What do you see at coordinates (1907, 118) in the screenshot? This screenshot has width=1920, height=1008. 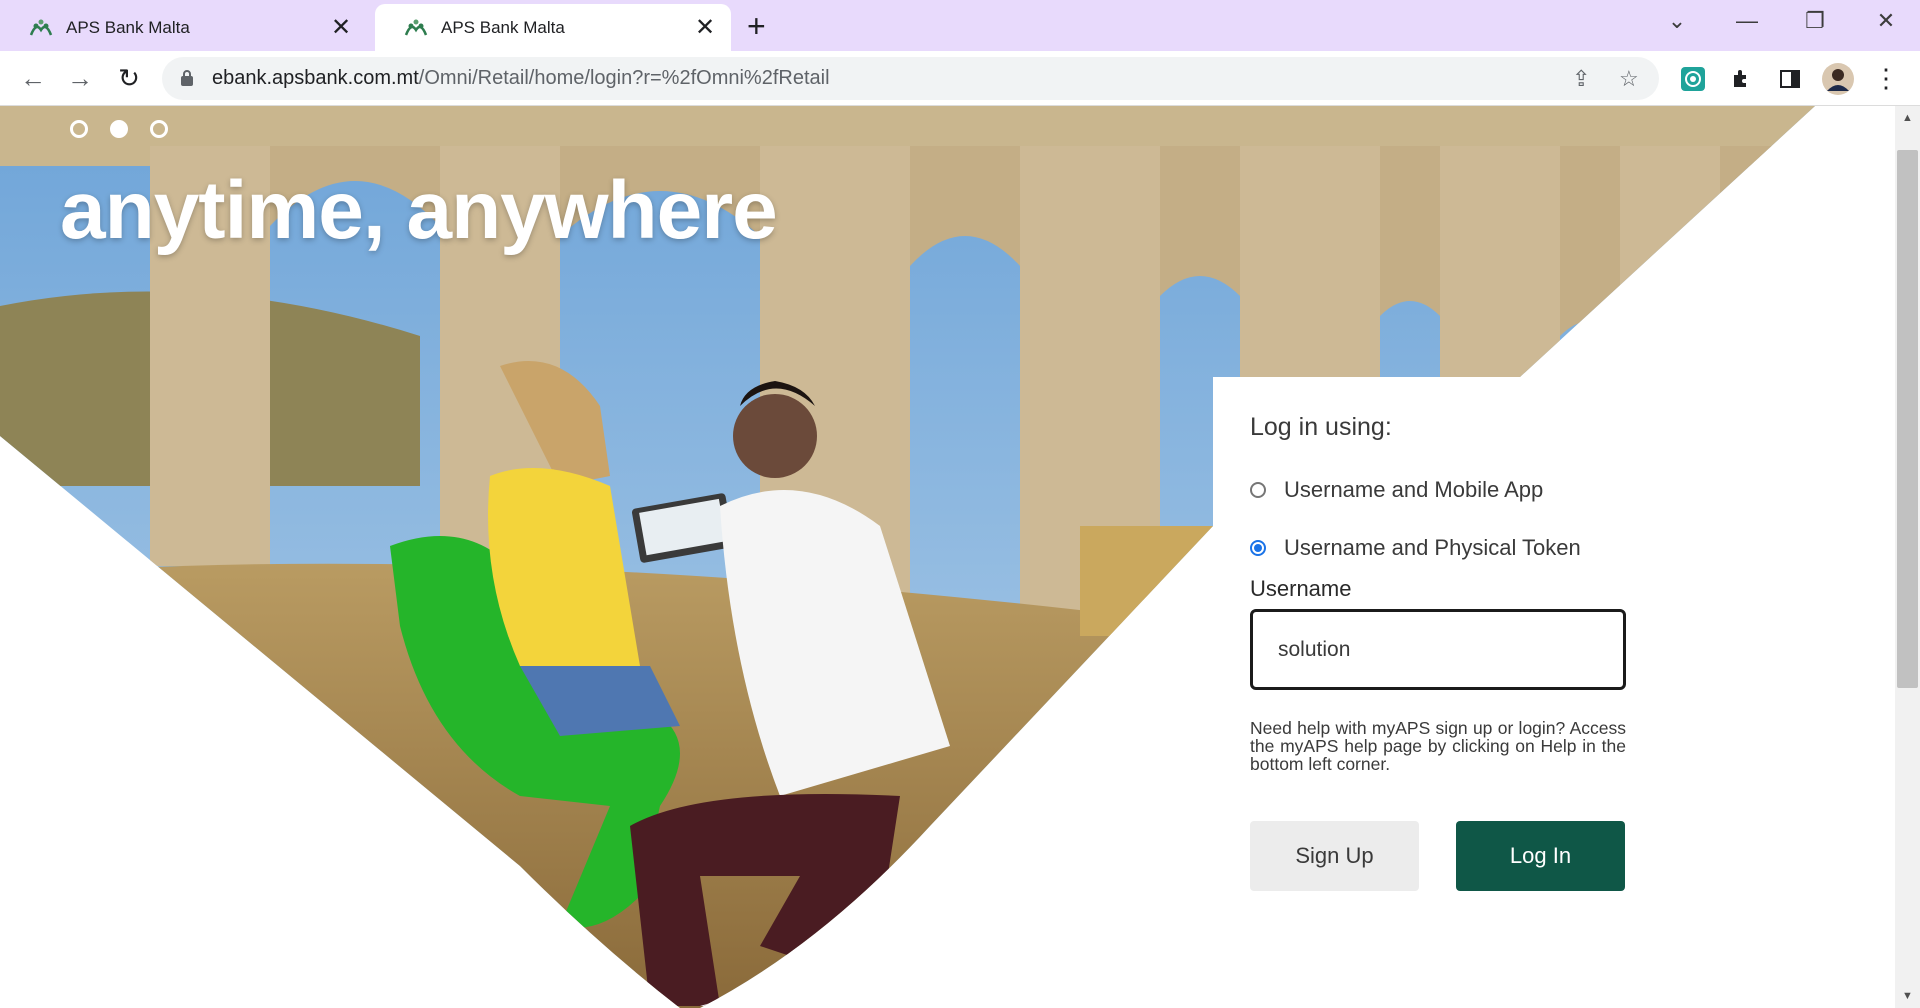 I see `scroll-up-arrow-icon: ▲` at bounding box center [1907, 118].